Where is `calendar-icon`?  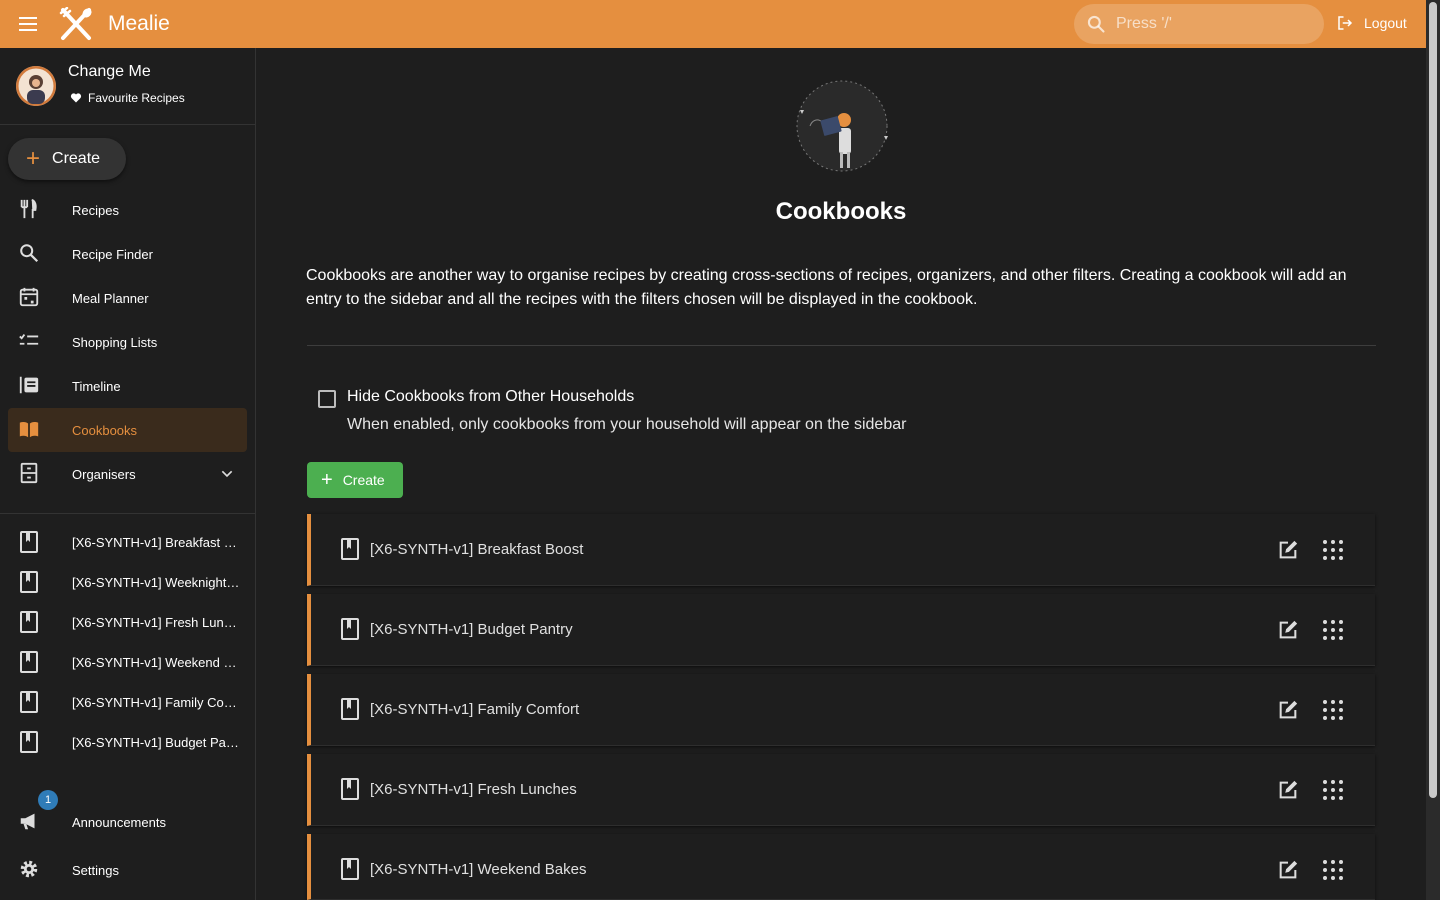 calendar-icon is located at coordinates (29, 297).